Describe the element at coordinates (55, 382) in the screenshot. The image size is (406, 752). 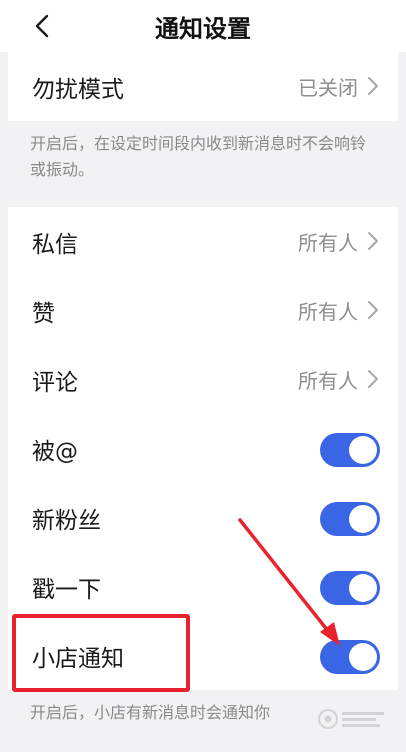
I see `row-label: 评论` at that location.